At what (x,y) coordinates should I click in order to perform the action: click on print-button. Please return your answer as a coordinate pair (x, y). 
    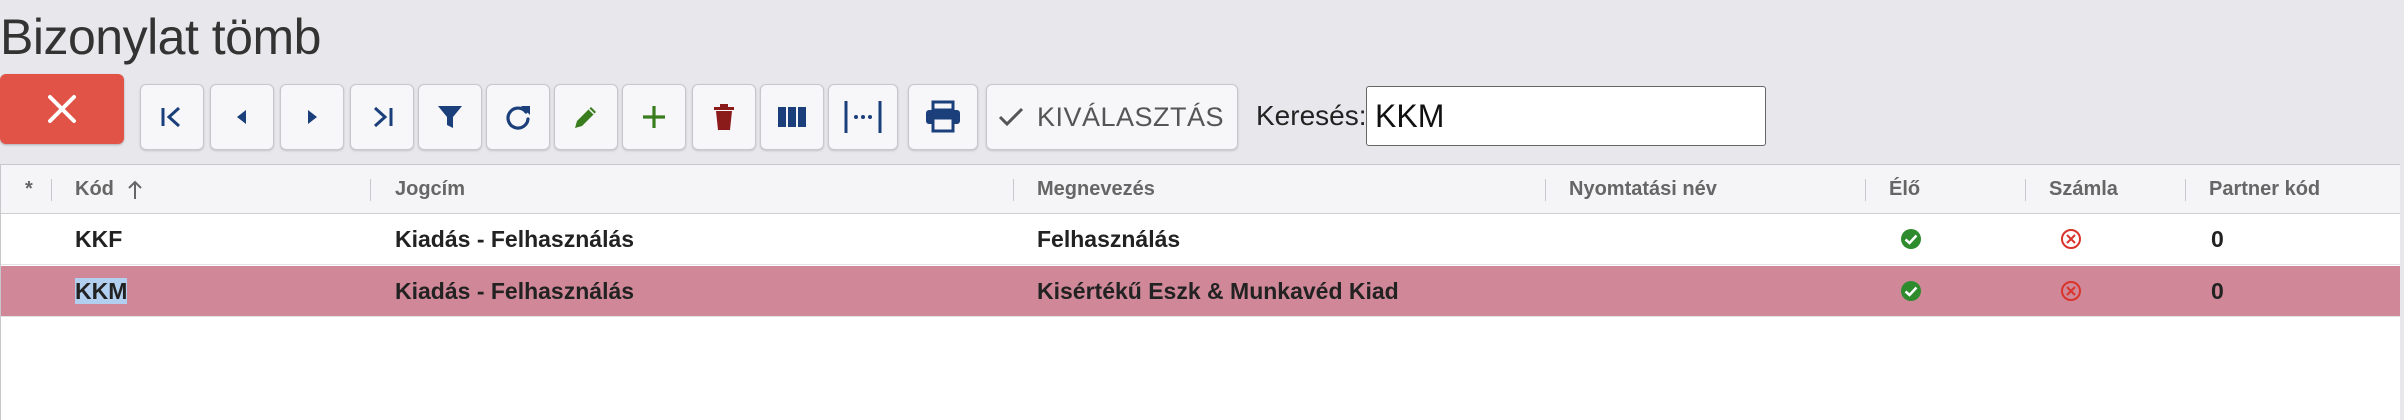
    Looking at the image, I should click on (943, 117).